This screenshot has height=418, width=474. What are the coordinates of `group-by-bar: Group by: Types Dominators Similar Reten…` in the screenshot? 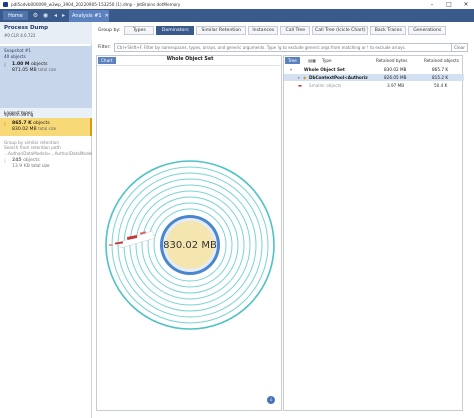 It's located at (273, 30).